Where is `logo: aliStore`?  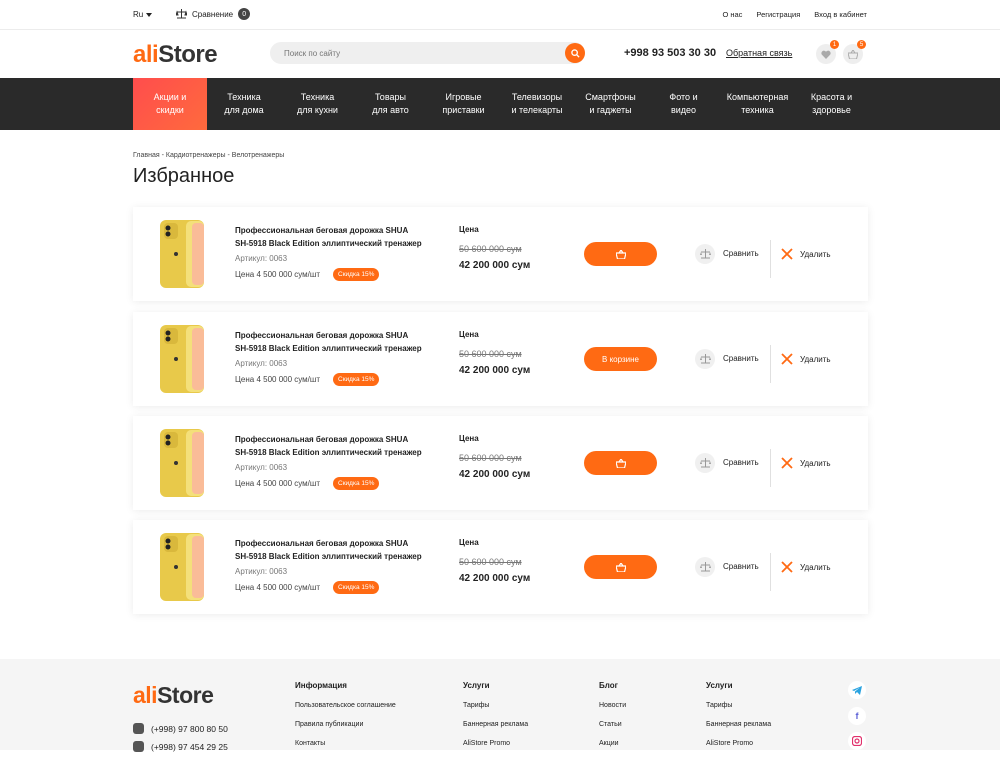
logo: aliStore is located at coordinates (175, 54).